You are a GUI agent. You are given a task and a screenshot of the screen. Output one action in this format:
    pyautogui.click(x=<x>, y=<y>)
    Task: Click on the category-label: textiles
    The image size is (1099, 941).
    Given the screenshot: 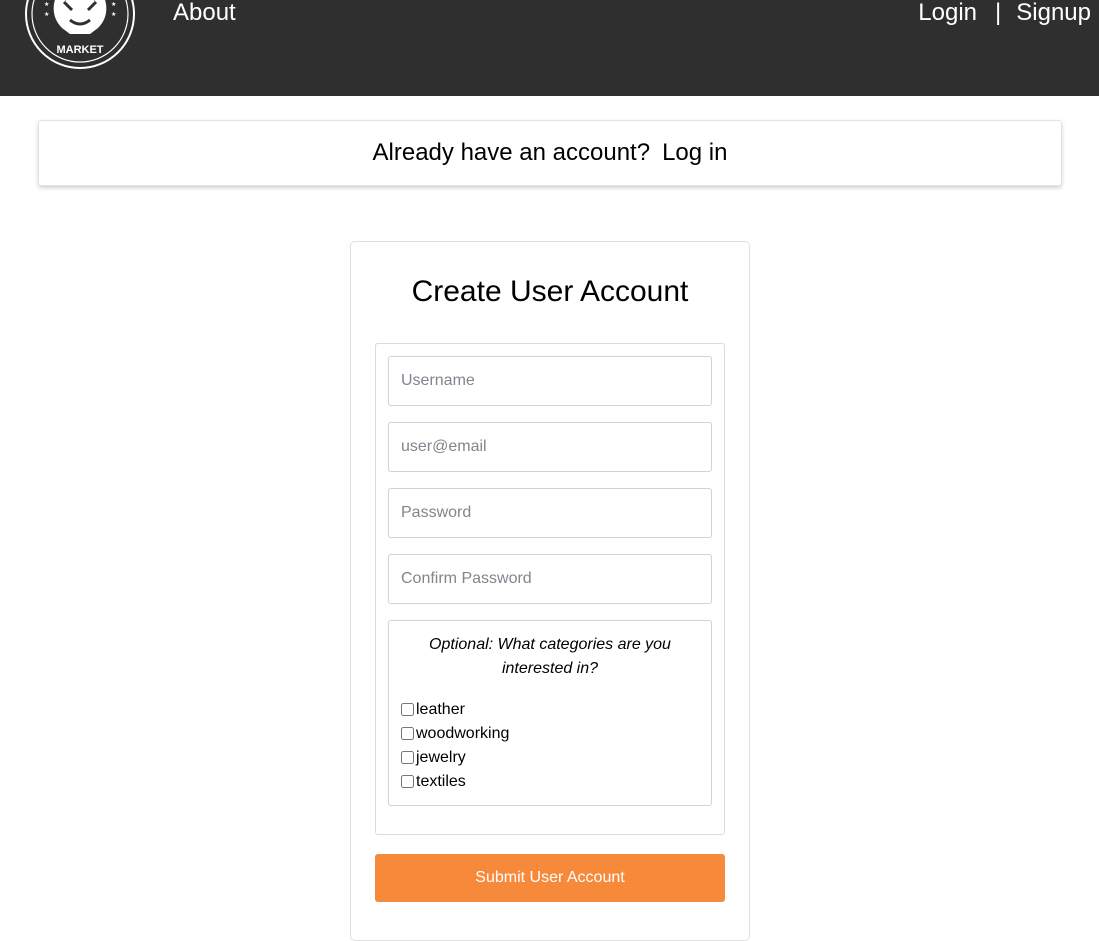 What is the action you would take?
    pyautogui.click(x=441, y=781)
    